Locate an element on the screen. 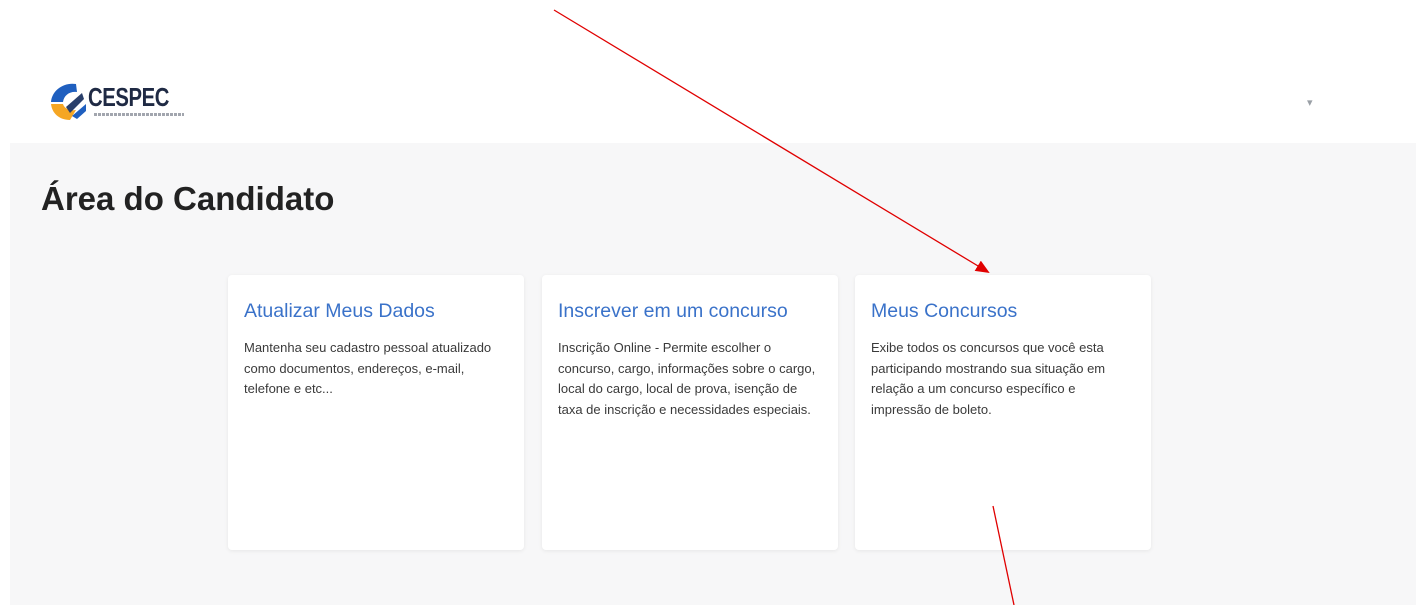  card-title: Meus Concursos is located at coordinates (1003, 311).